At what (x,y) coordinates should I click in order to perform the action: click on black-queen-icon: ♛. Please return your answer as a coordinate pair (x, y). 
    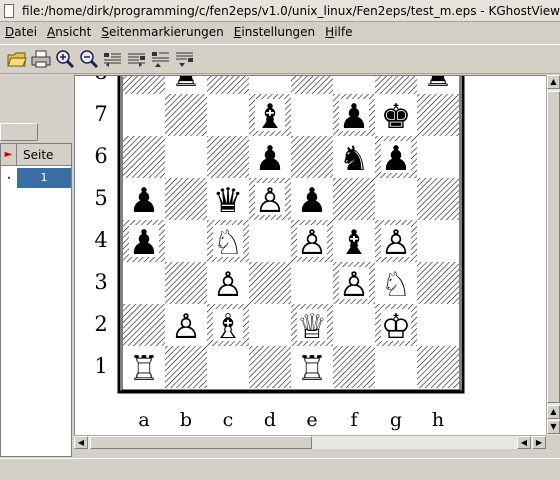
    Looking at the image, I should click on (228, 201).